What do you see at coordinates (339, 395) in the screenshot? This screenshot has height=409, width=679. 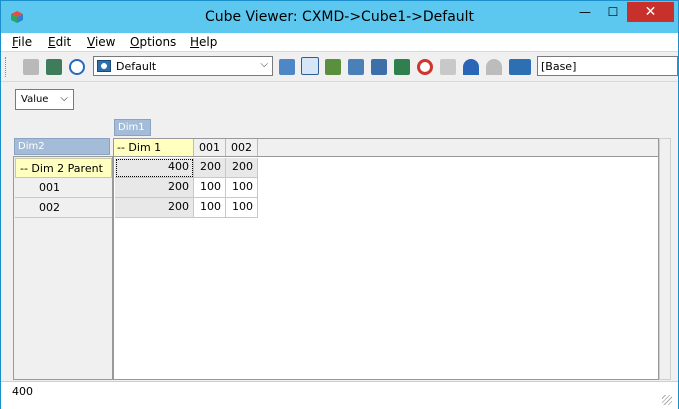 I see `status-bar: 400` at bounding box center [339, 395].